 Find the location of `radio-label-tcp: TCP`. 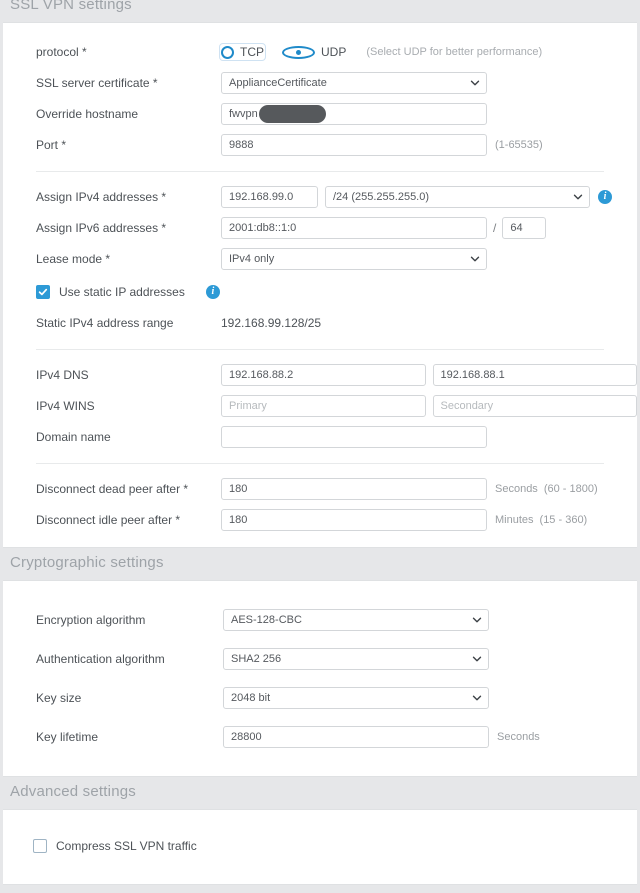

radio-label-tcp: TCP is located at coordinates (252, 52).